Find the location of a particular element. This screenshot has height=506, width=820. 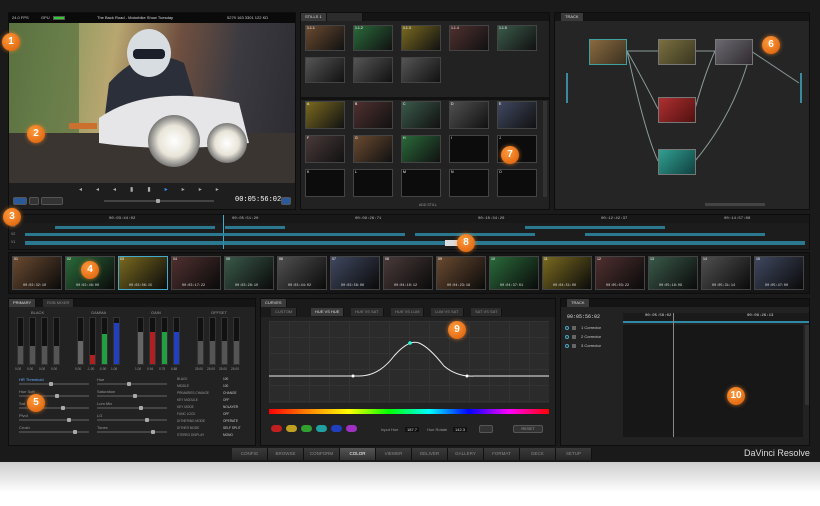

gallery-grid-cell: G is located at coordinates (373, 149).